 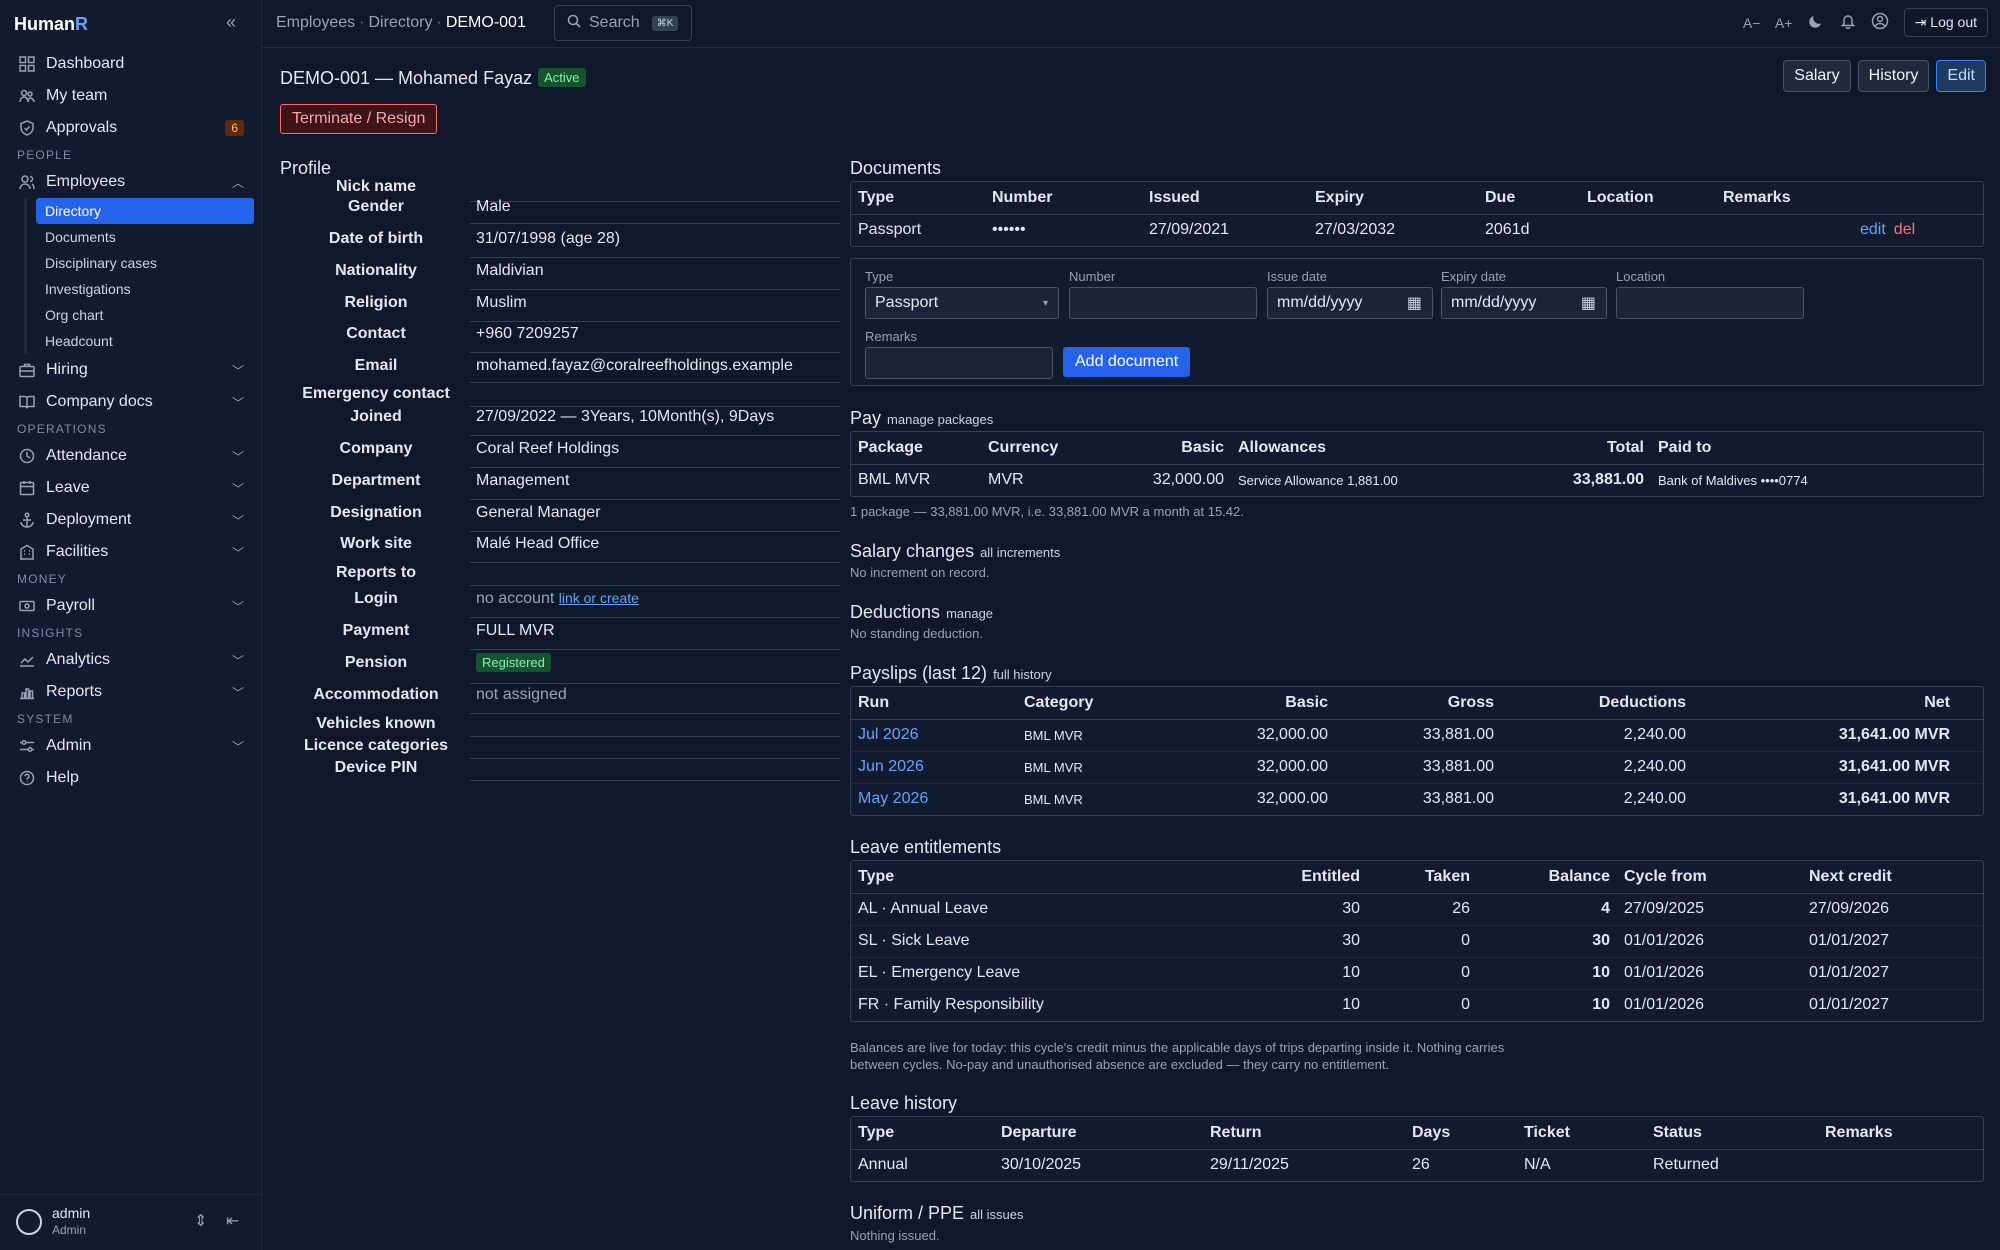 What do you see at coordinates (131, 64) in the screenshot?
I see `sidebar-item-dashboard: Dashboard` at bounding box center [131, 64].